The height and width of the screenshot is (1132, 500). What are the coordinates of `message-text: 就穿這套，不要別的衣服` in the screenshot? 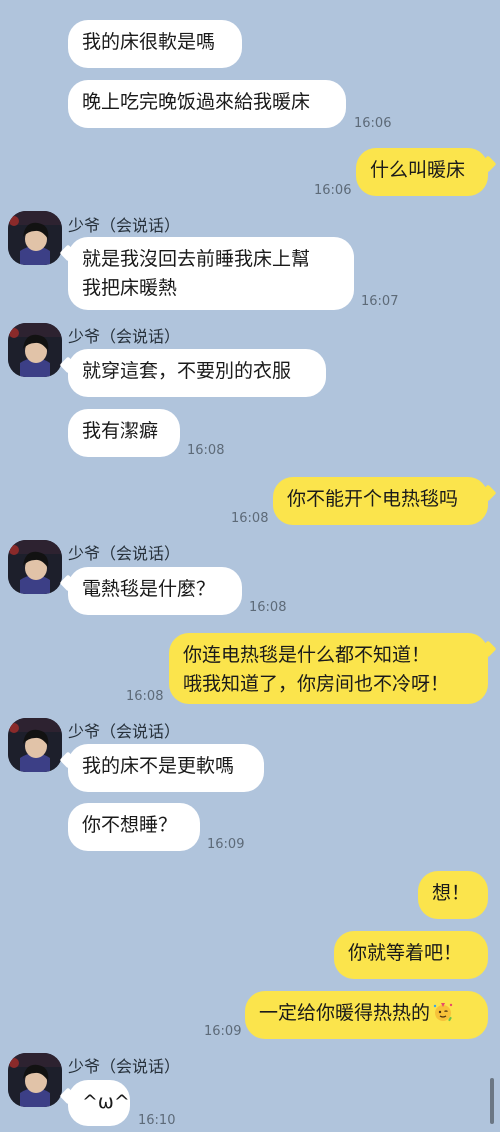 It's located at (187, 371).